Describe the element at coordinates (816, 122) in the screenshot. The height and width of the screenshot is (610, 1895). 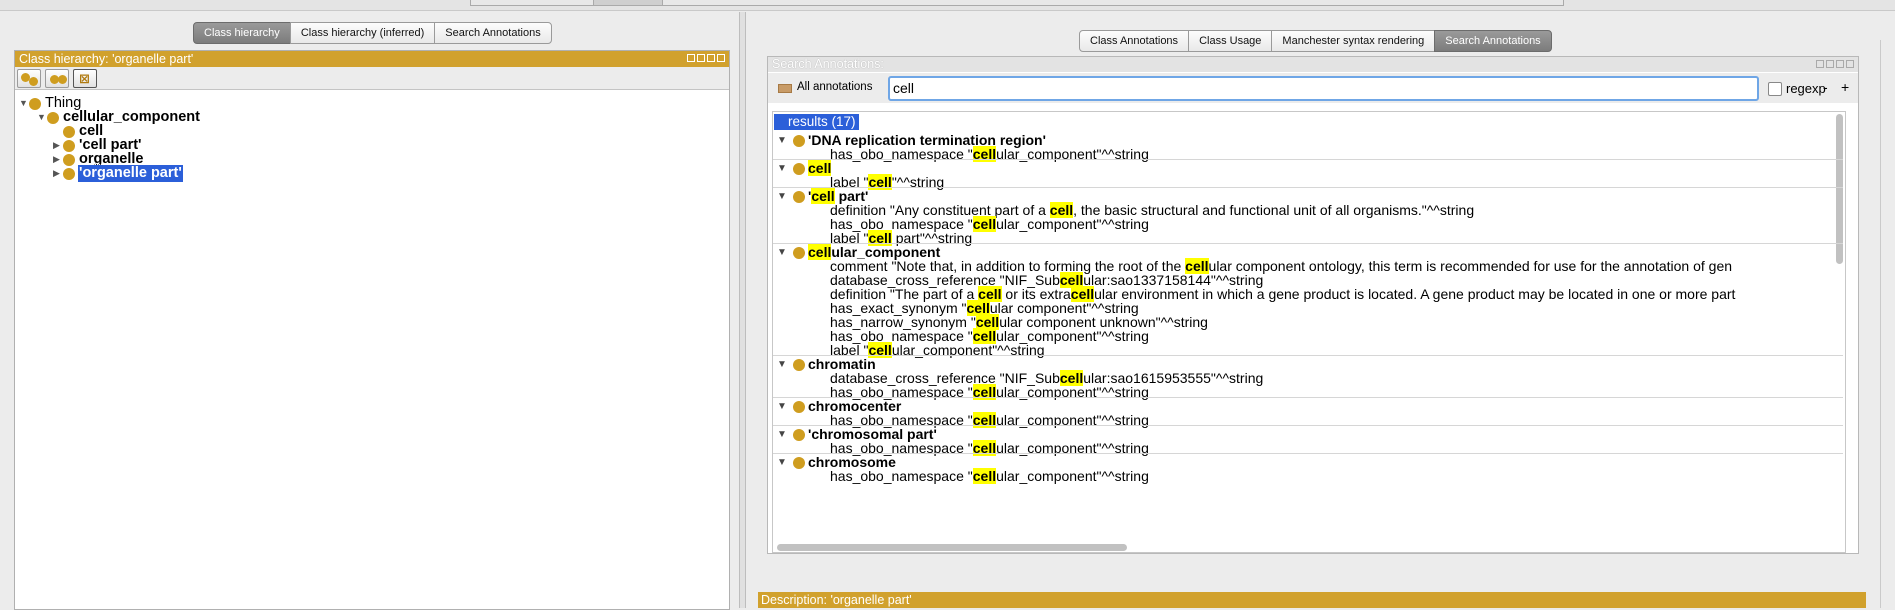
I see `results-count: results (17)` at that location.